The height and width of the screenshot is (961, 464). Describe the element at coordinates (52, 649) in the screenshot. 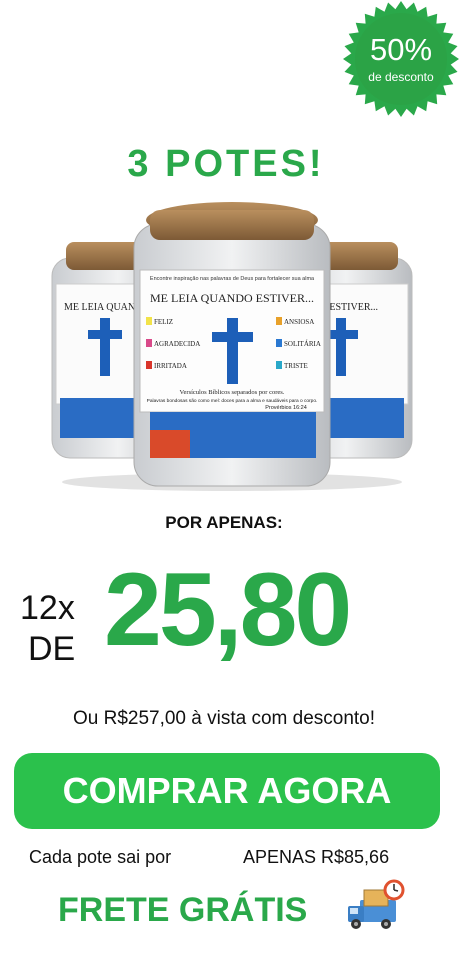

I see `installments-de: DE` at that location.